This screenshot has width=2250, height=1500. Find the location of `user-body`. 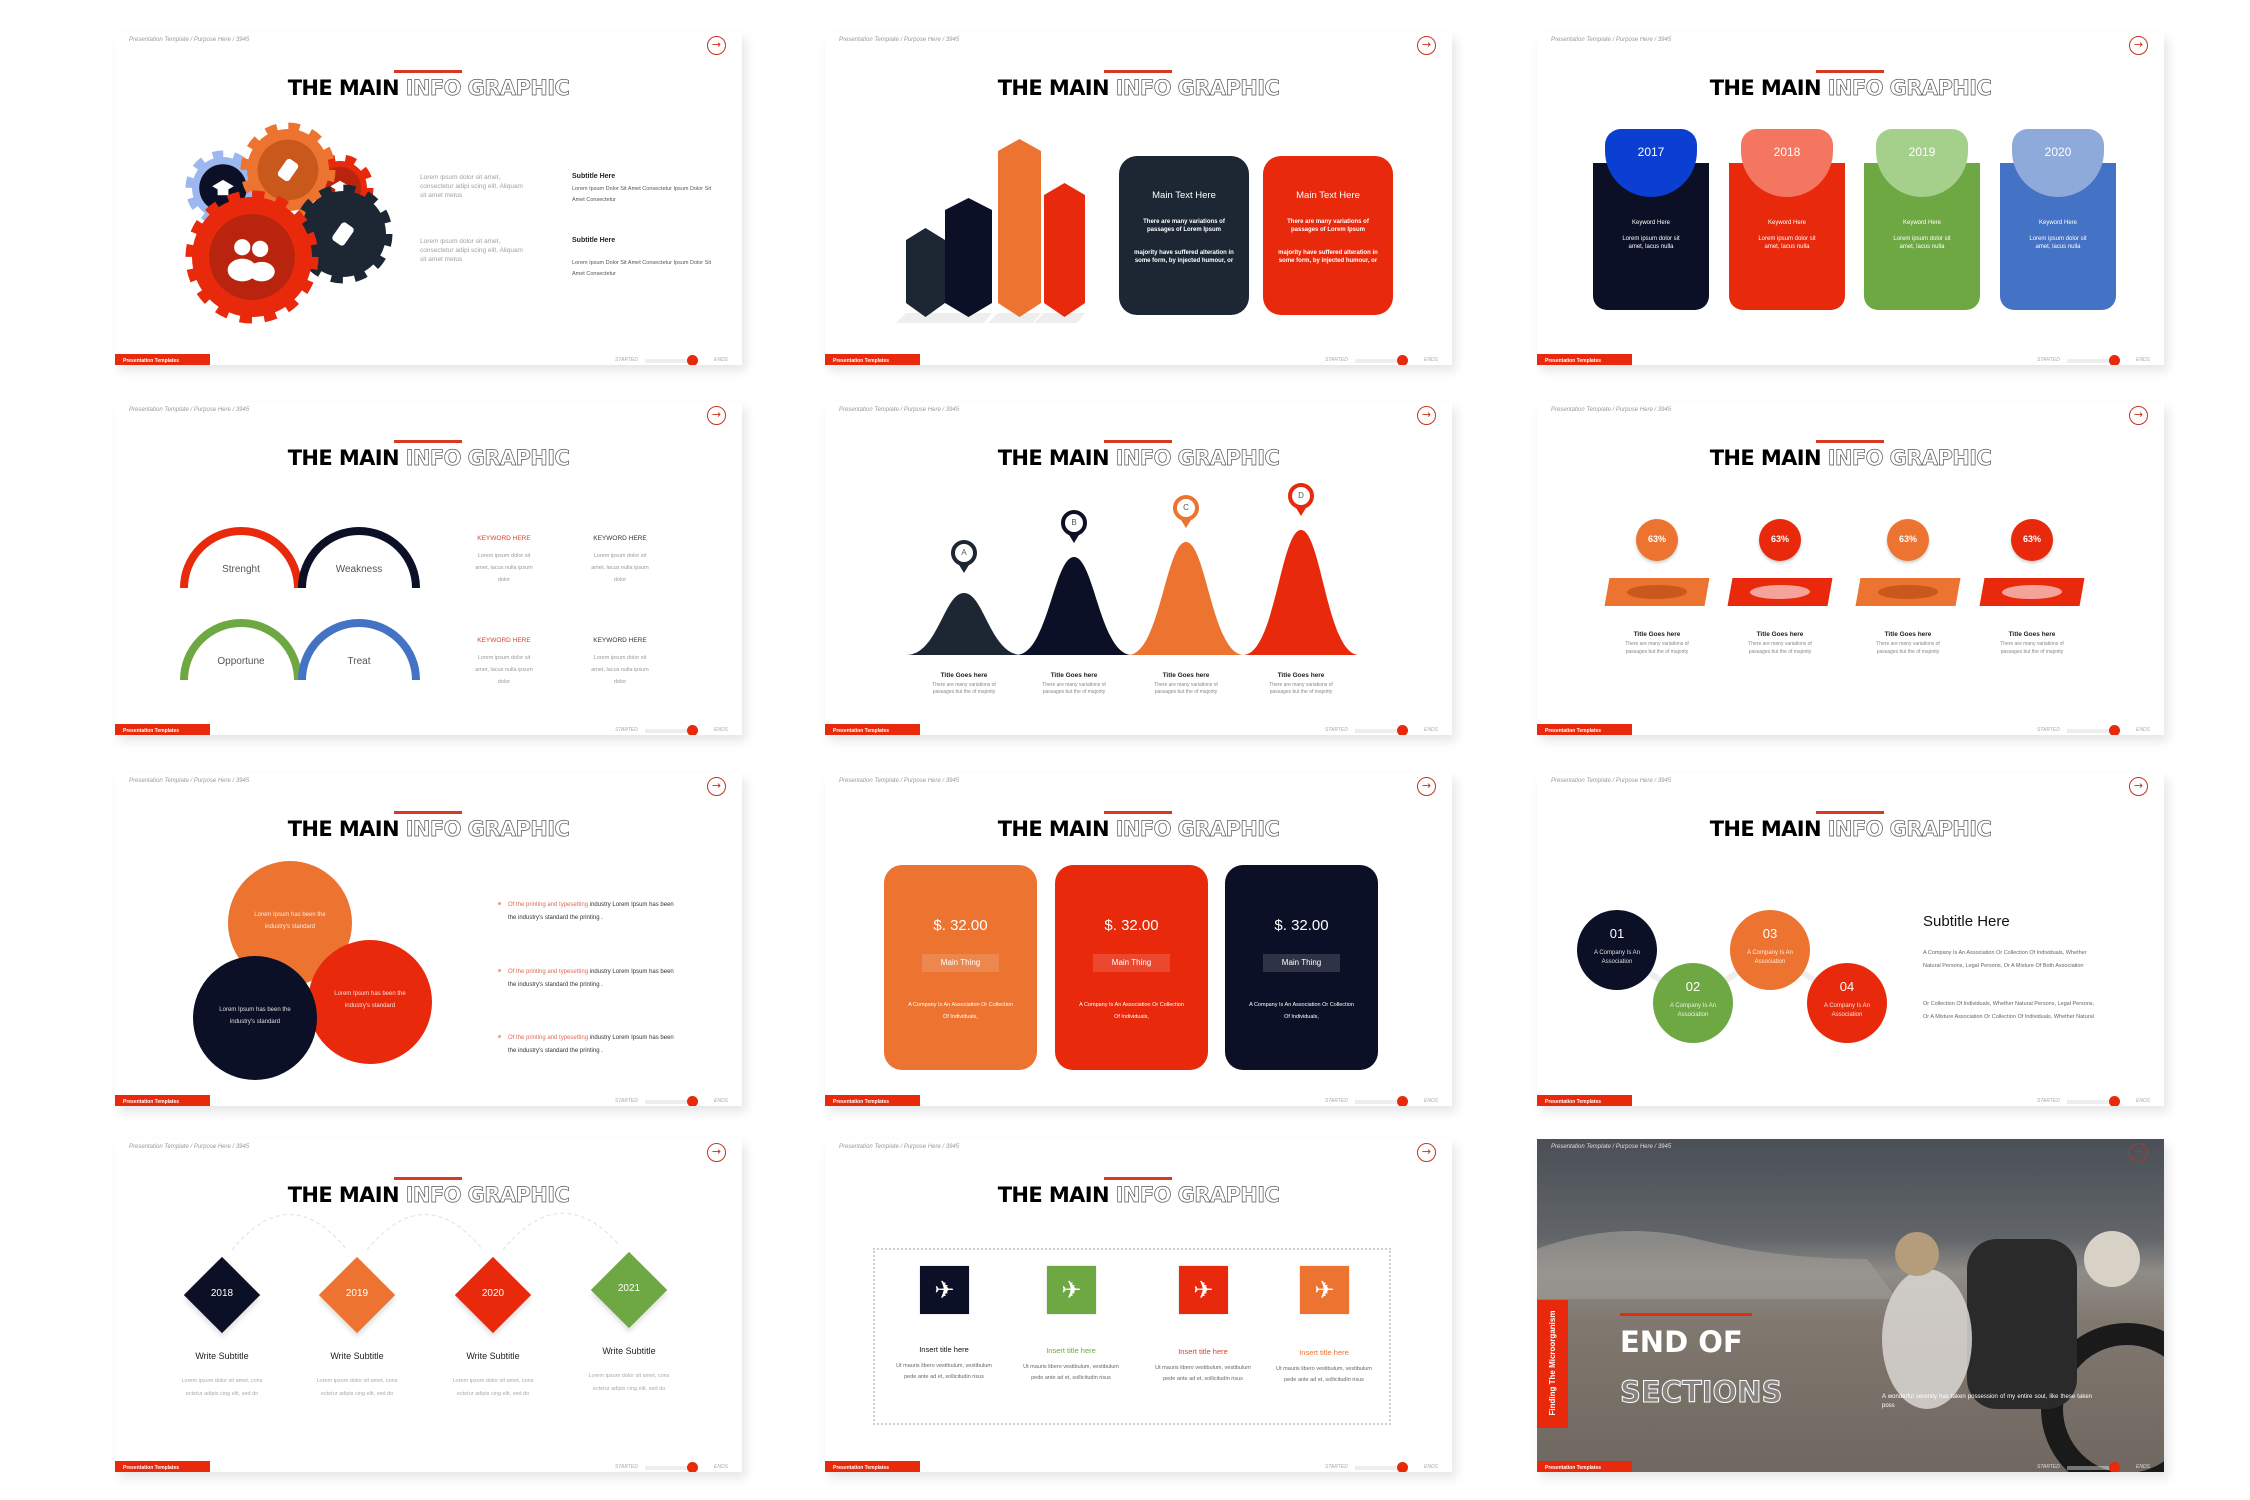

user-body is located at coordinates (261, 271).